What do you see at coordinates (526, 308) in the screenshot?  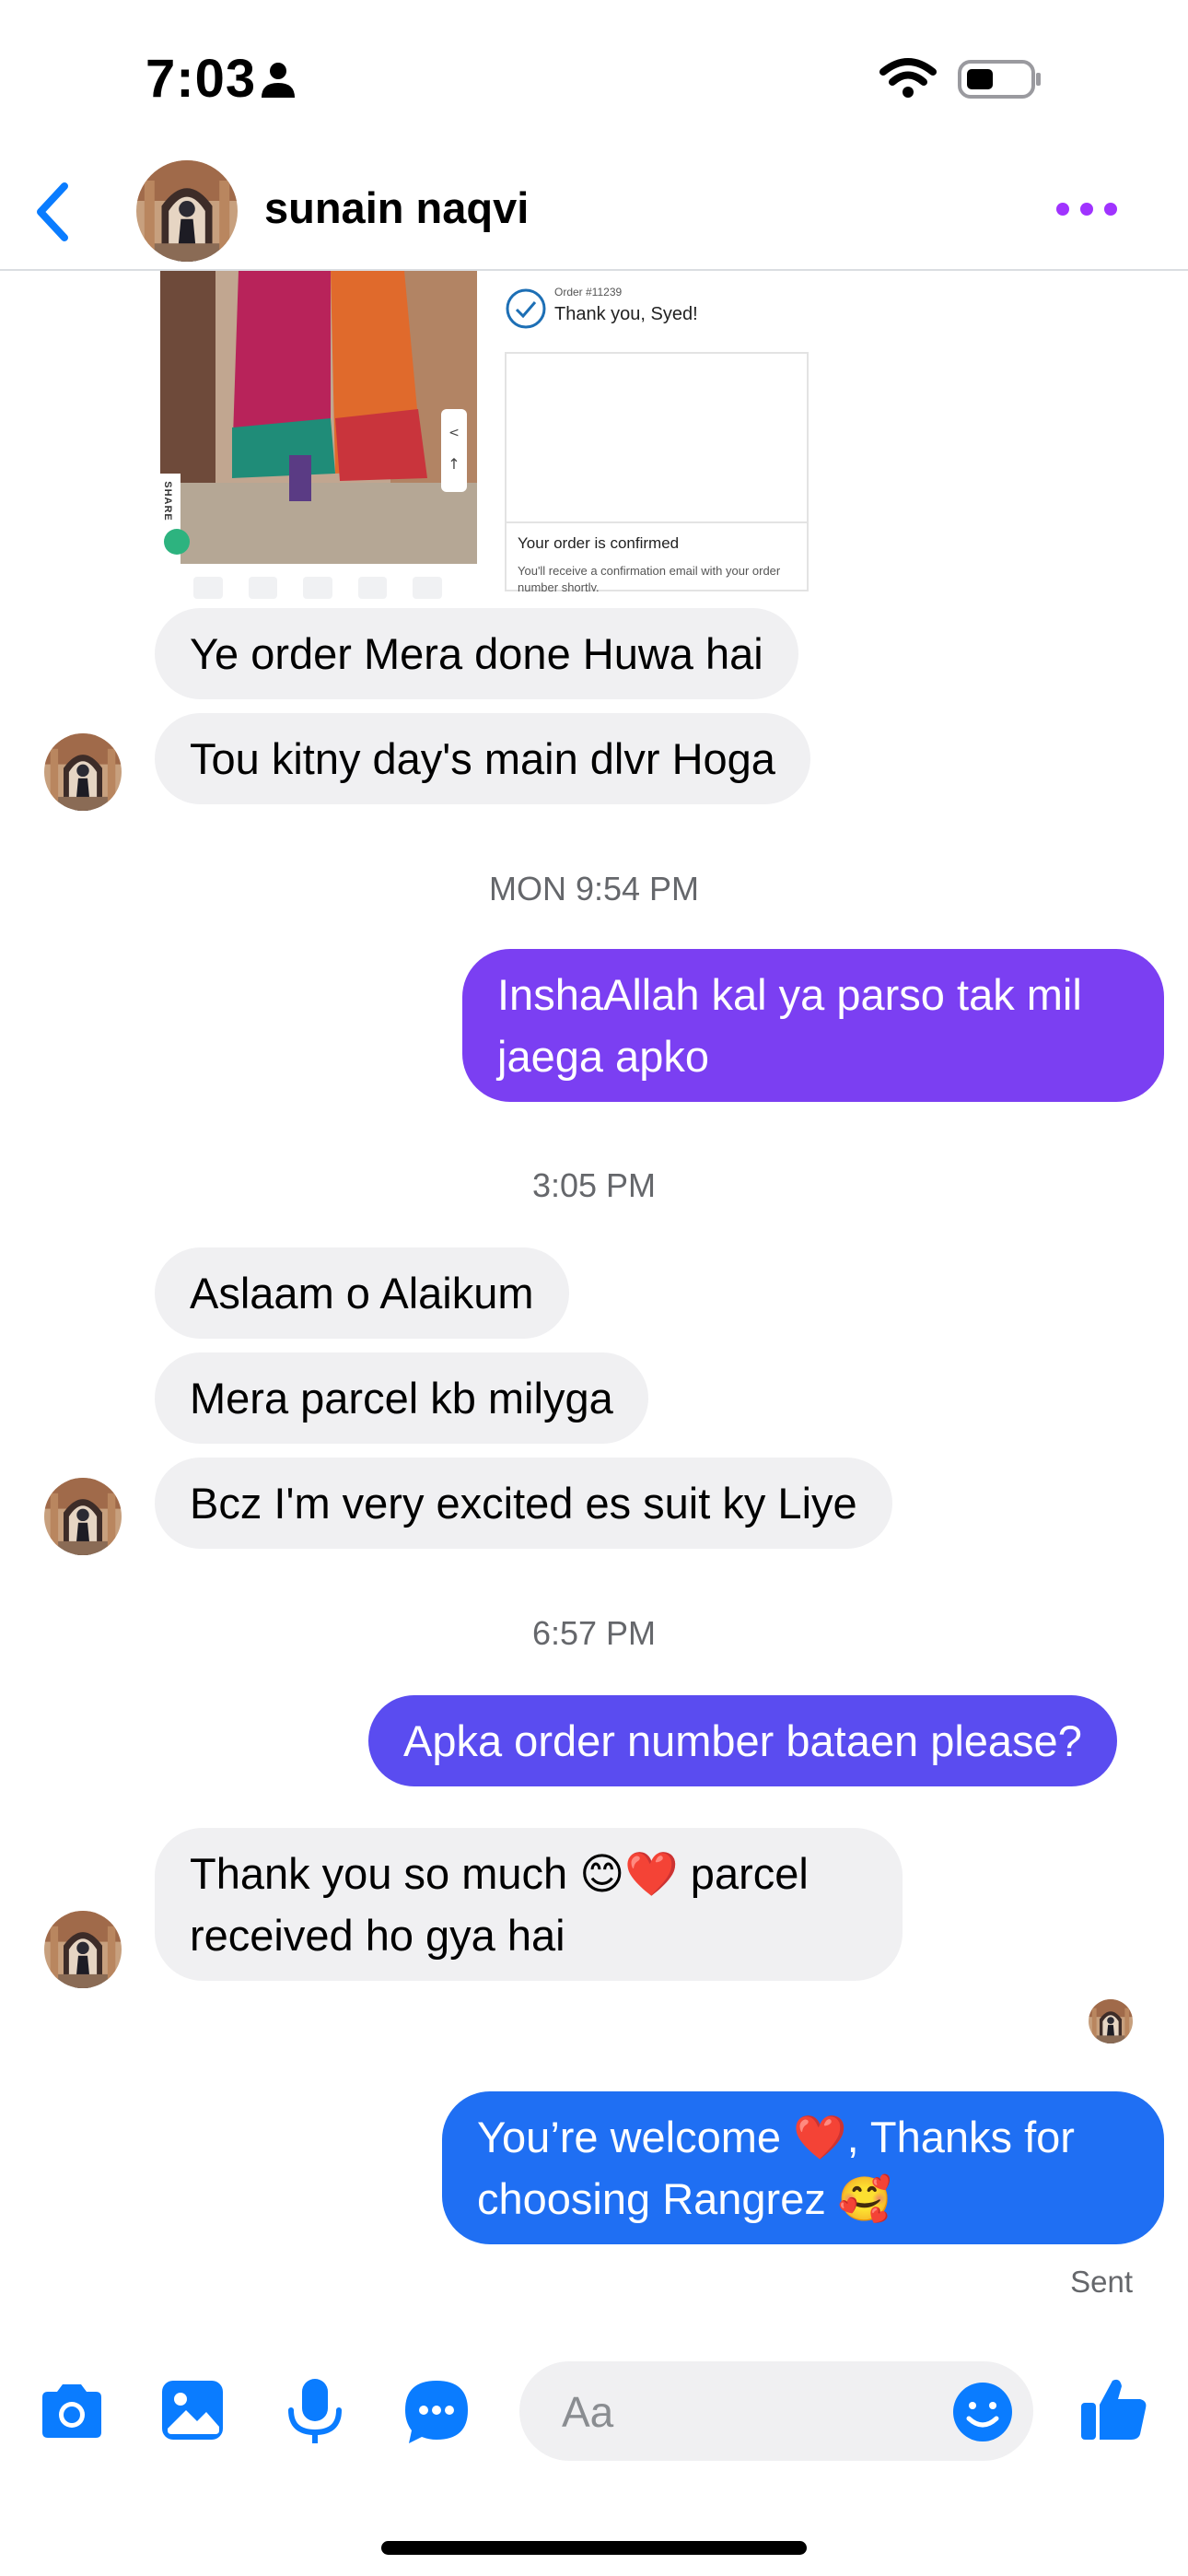 I see `check-circle-icon` at bounding box center [526, 308].